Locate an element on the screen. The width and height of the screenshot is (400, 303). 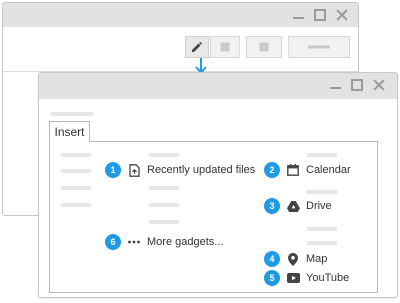
calendar-icon is located at coordinates (293, 170).